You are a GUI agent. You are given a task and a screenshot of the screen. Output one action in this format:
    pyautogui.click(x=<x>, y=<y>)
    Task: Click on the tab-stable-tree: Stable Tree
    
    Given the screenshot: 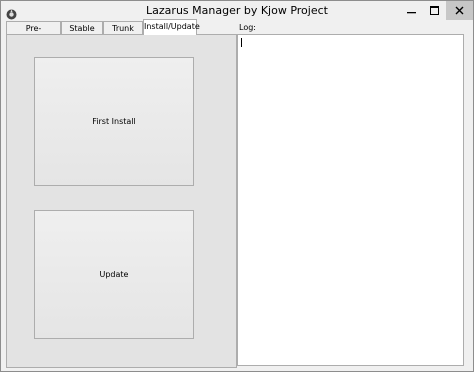 What is the action you would take?
    pyautogui.click(x=82, y=33)
    